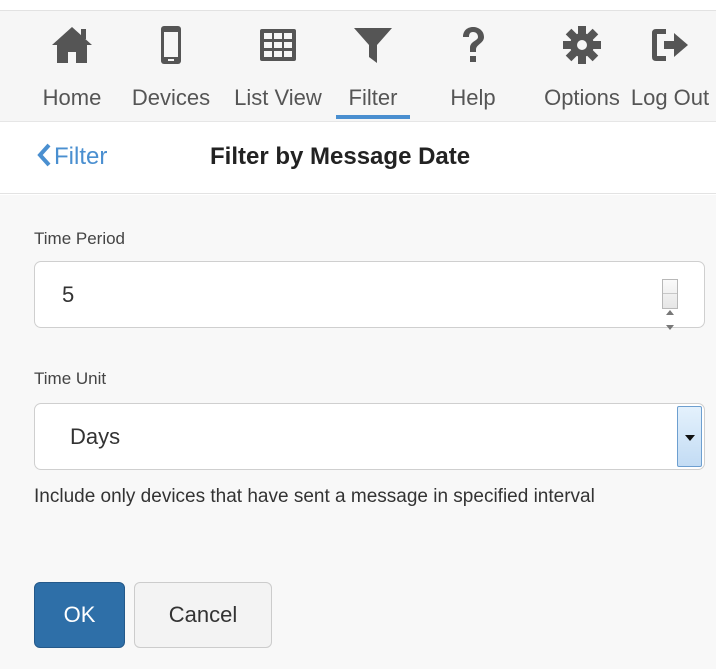 The height and width of the screenshot is (669, 716). I want to click on dropdown-button, so click(689, 436).